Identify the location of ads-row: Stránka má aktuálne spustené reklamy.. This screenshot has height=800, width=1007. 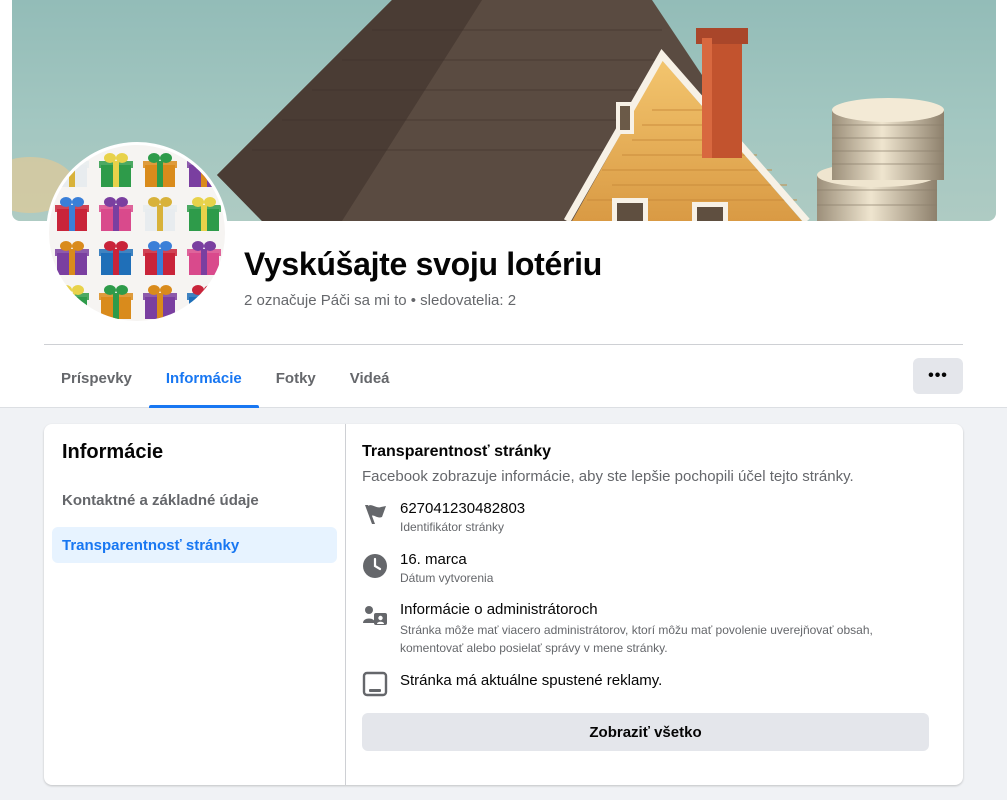
(647, 686).